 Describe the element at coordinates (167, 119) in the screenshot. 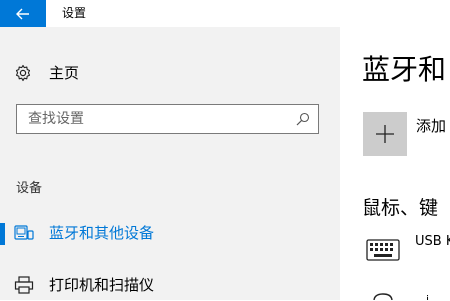

I see `search-input: 查找设置` at that location.